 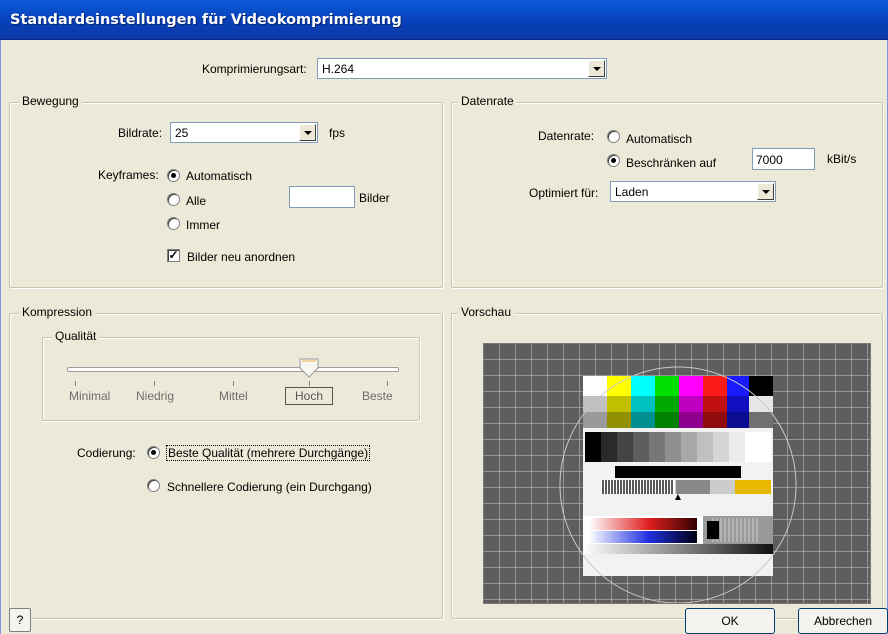 What do you see at coordinates (233, 396) in the screenshot?
I see `quality-level-mittel: Mittel` at bounding box center [233, 396].